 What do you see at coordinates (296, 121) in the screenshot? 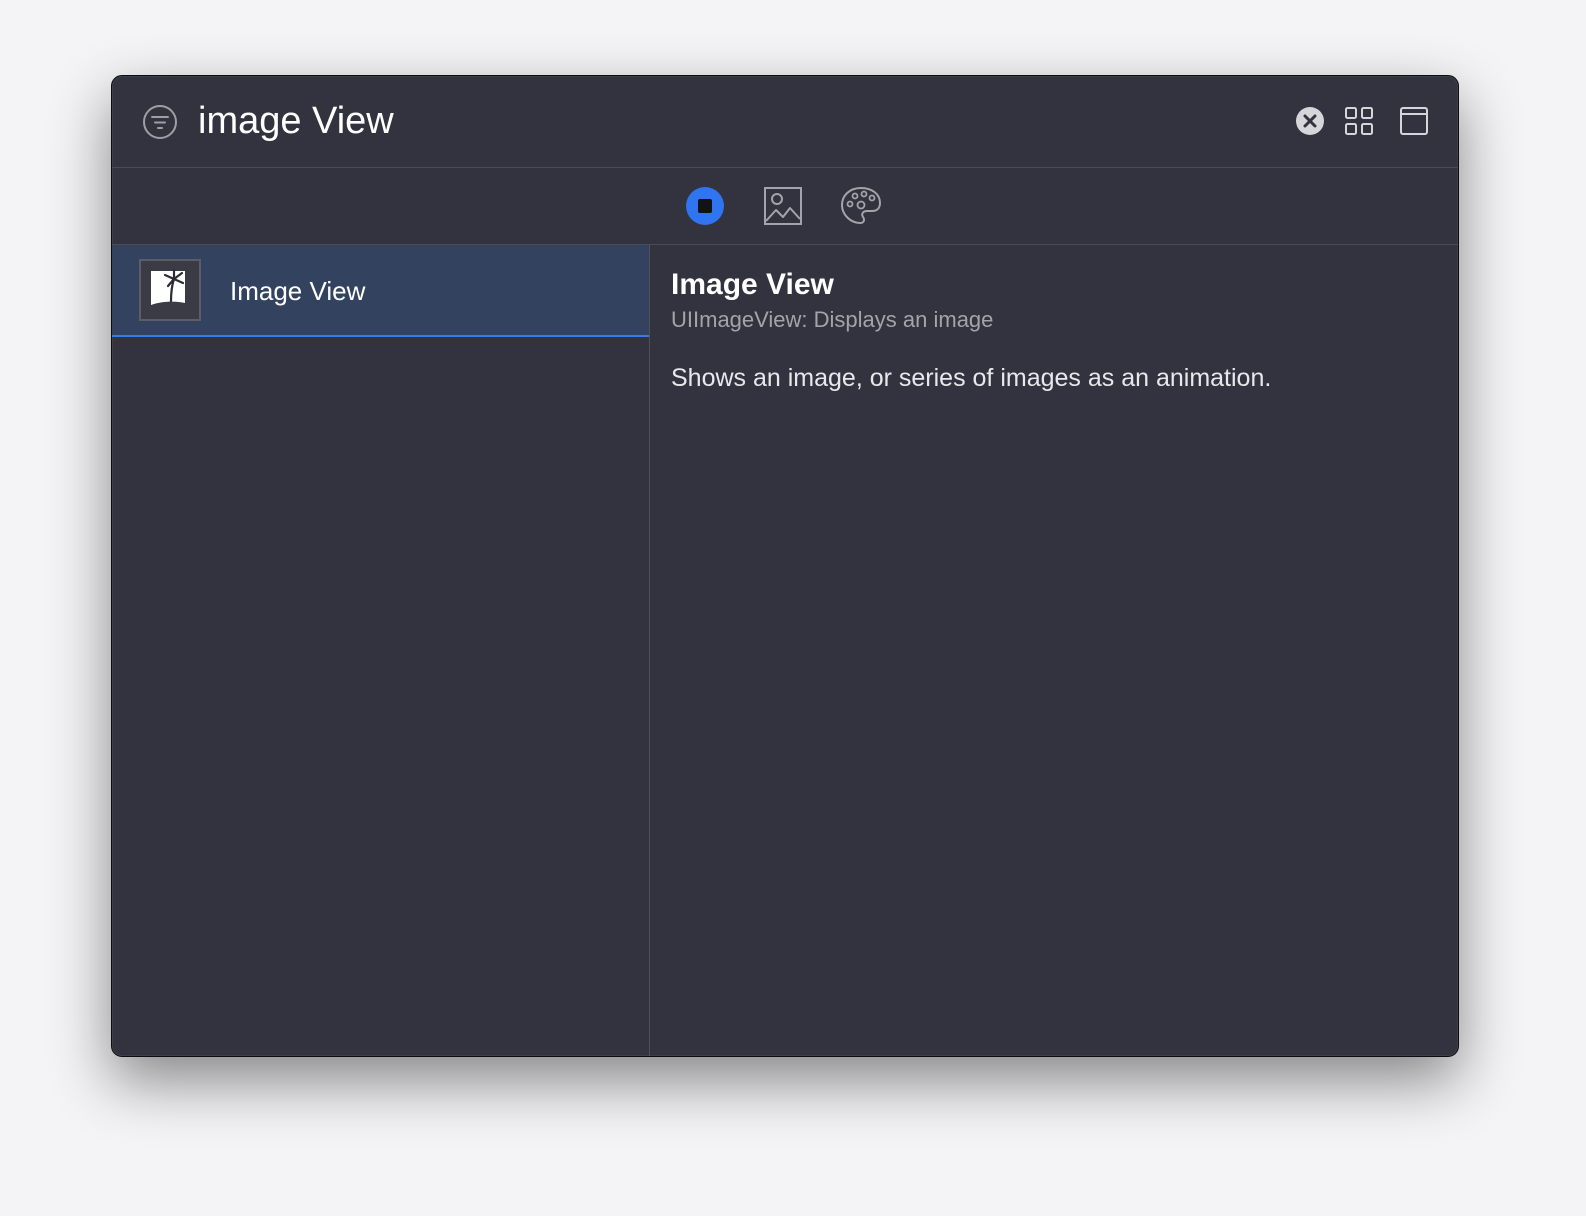
I see `search-input: image View` at bounding box center [296, 121].